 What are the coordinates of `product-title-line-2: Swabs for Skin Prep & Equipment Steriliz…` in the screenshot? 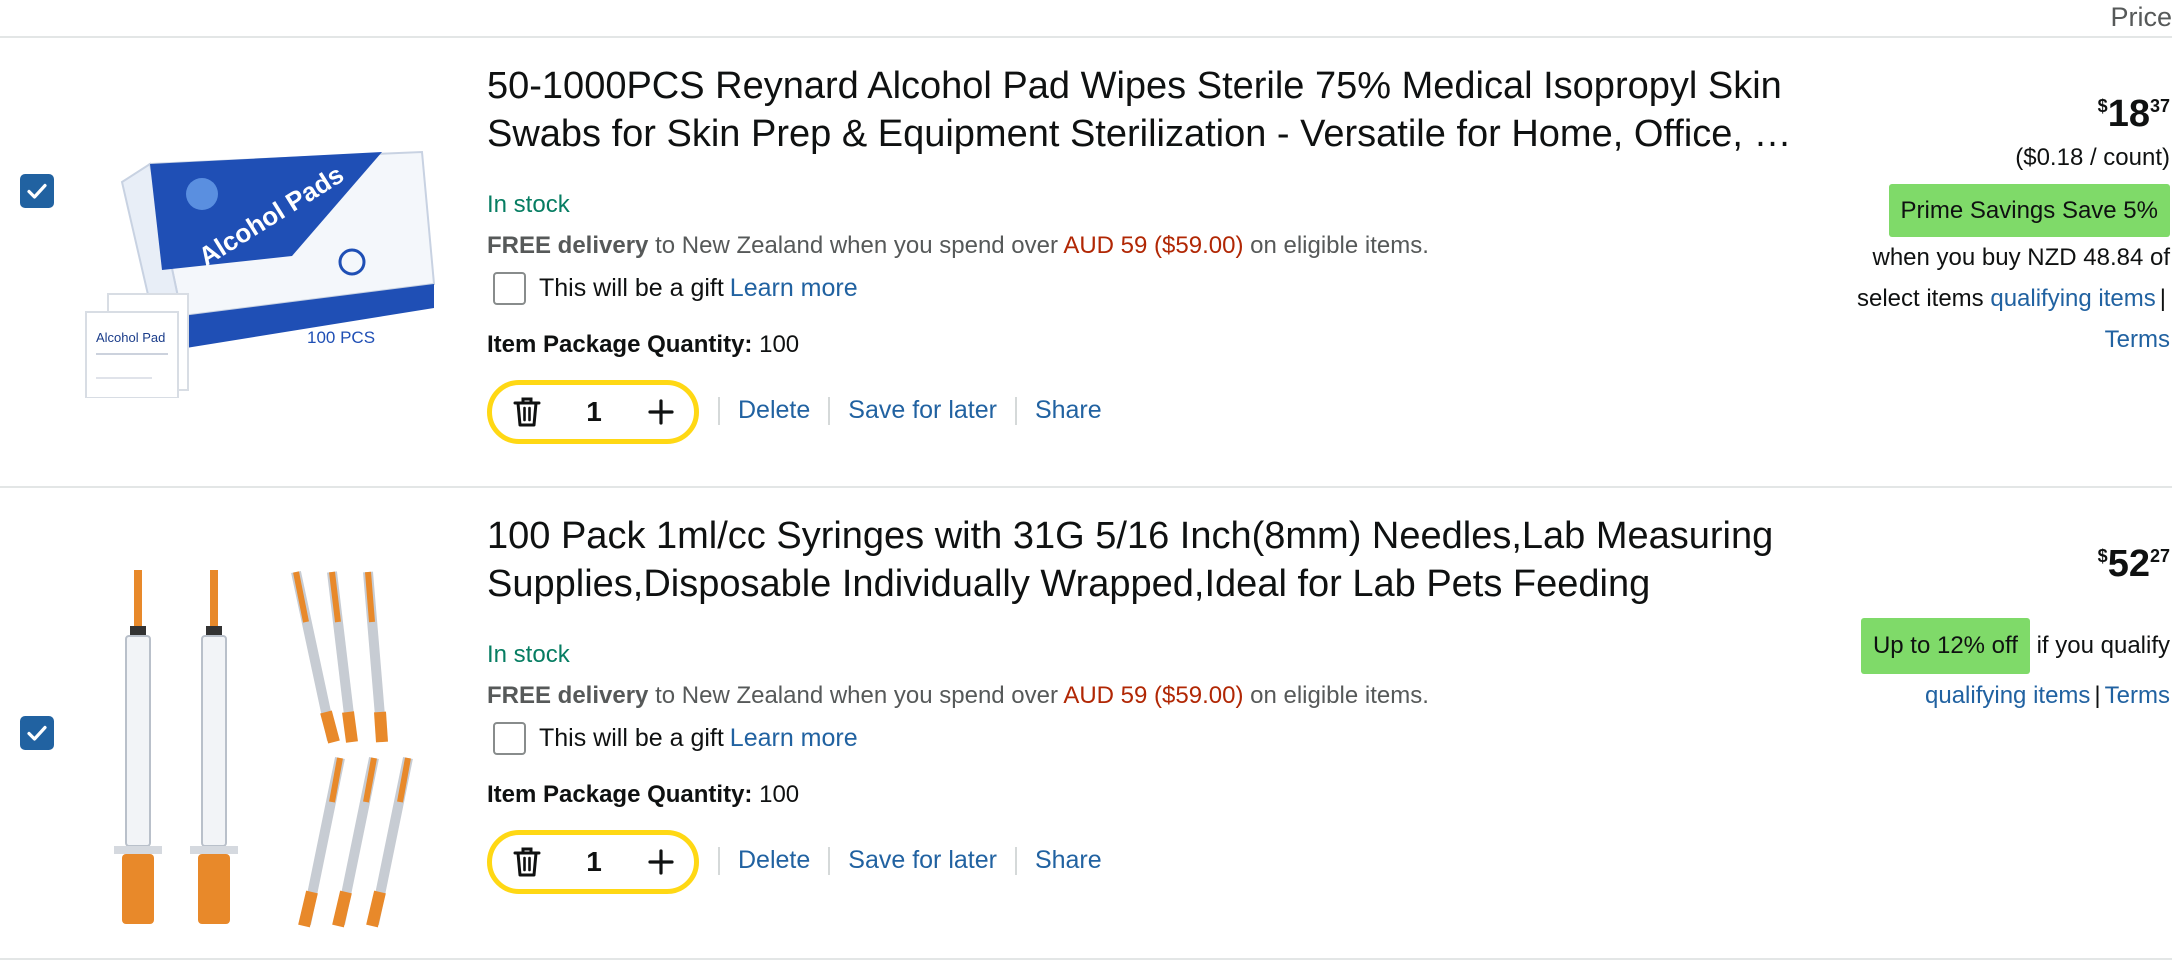 It's located at (1147, 134).